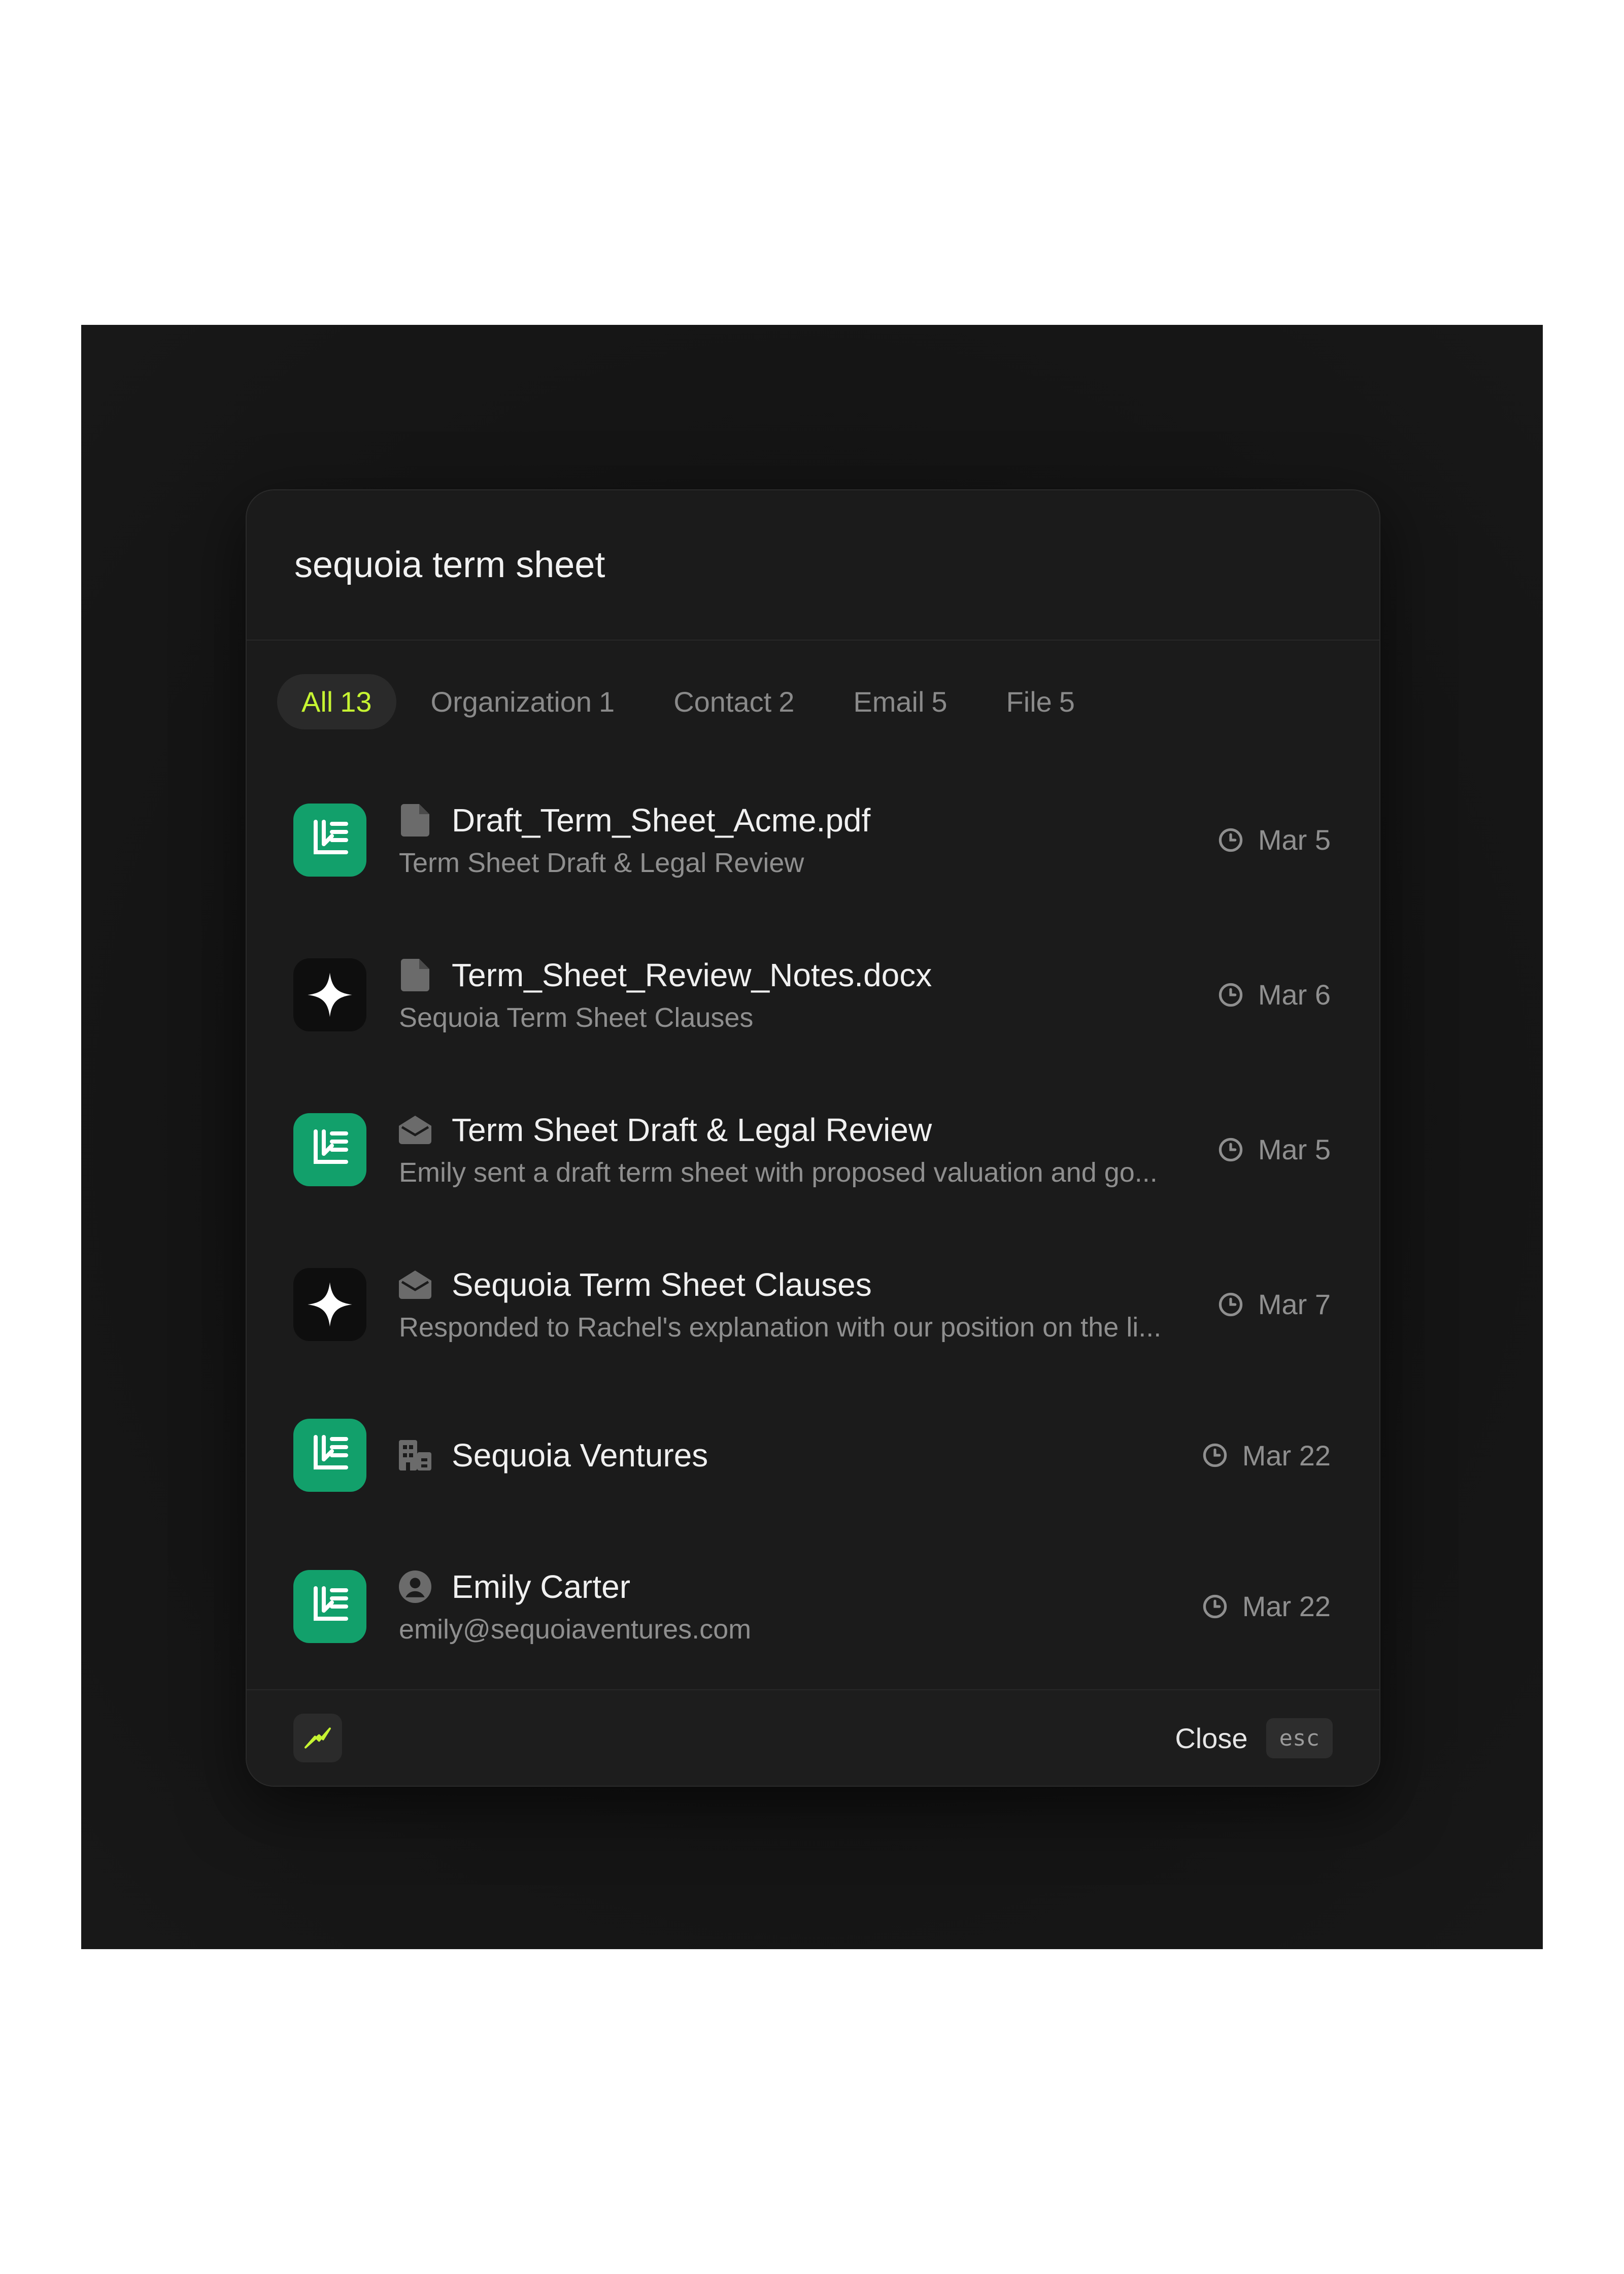  I want to click on result-date: Mar 7, so click(1274, 1305).